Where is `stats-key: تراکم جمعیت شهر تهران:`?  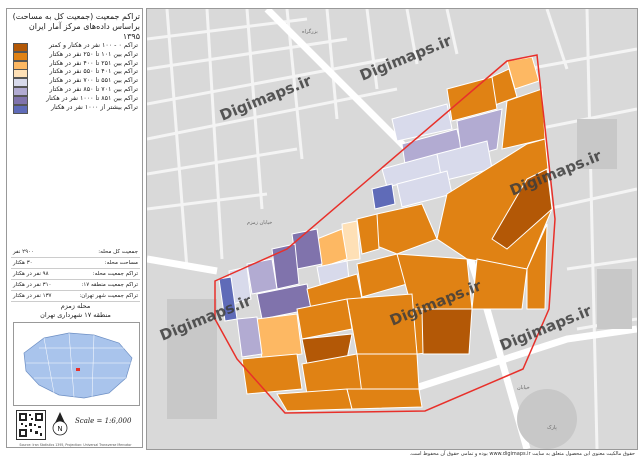 stats-key: تراکم جمعیت شهر تهران: is located at coordinates (108, 296).